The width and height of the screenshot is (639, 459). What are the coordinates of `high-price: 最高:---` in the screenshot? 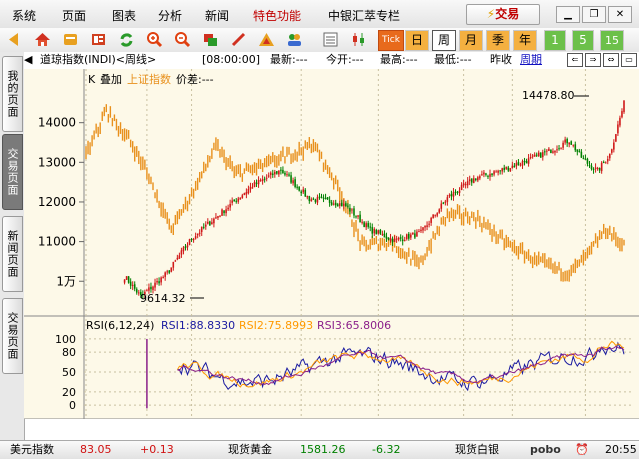 It's located at (399, 59).